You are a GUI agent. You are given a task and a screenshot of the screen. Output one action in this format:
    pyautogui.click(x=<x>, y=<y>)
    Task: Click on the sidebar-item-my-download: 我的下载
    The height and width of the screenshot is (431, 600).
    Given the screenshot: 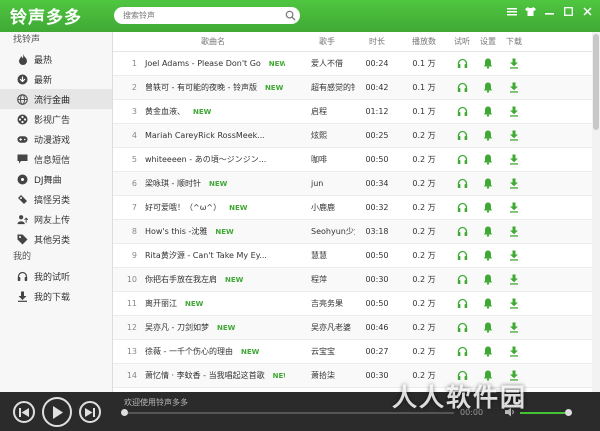 What is the action you would take?
    pyautogui.click(x=56, y=296)
    